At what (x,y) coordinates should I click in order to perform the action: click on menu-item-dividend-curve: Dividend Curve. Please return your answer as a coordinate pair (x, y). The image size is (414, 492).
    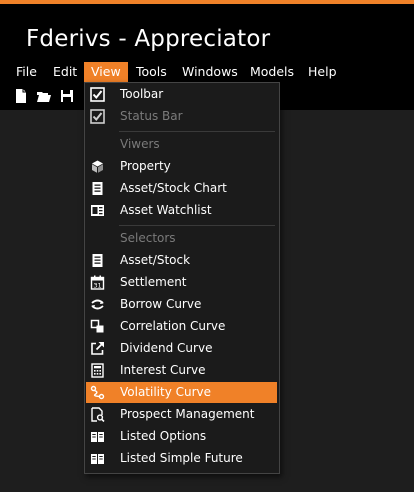
    Looking at the image, I should click on (181, 348).